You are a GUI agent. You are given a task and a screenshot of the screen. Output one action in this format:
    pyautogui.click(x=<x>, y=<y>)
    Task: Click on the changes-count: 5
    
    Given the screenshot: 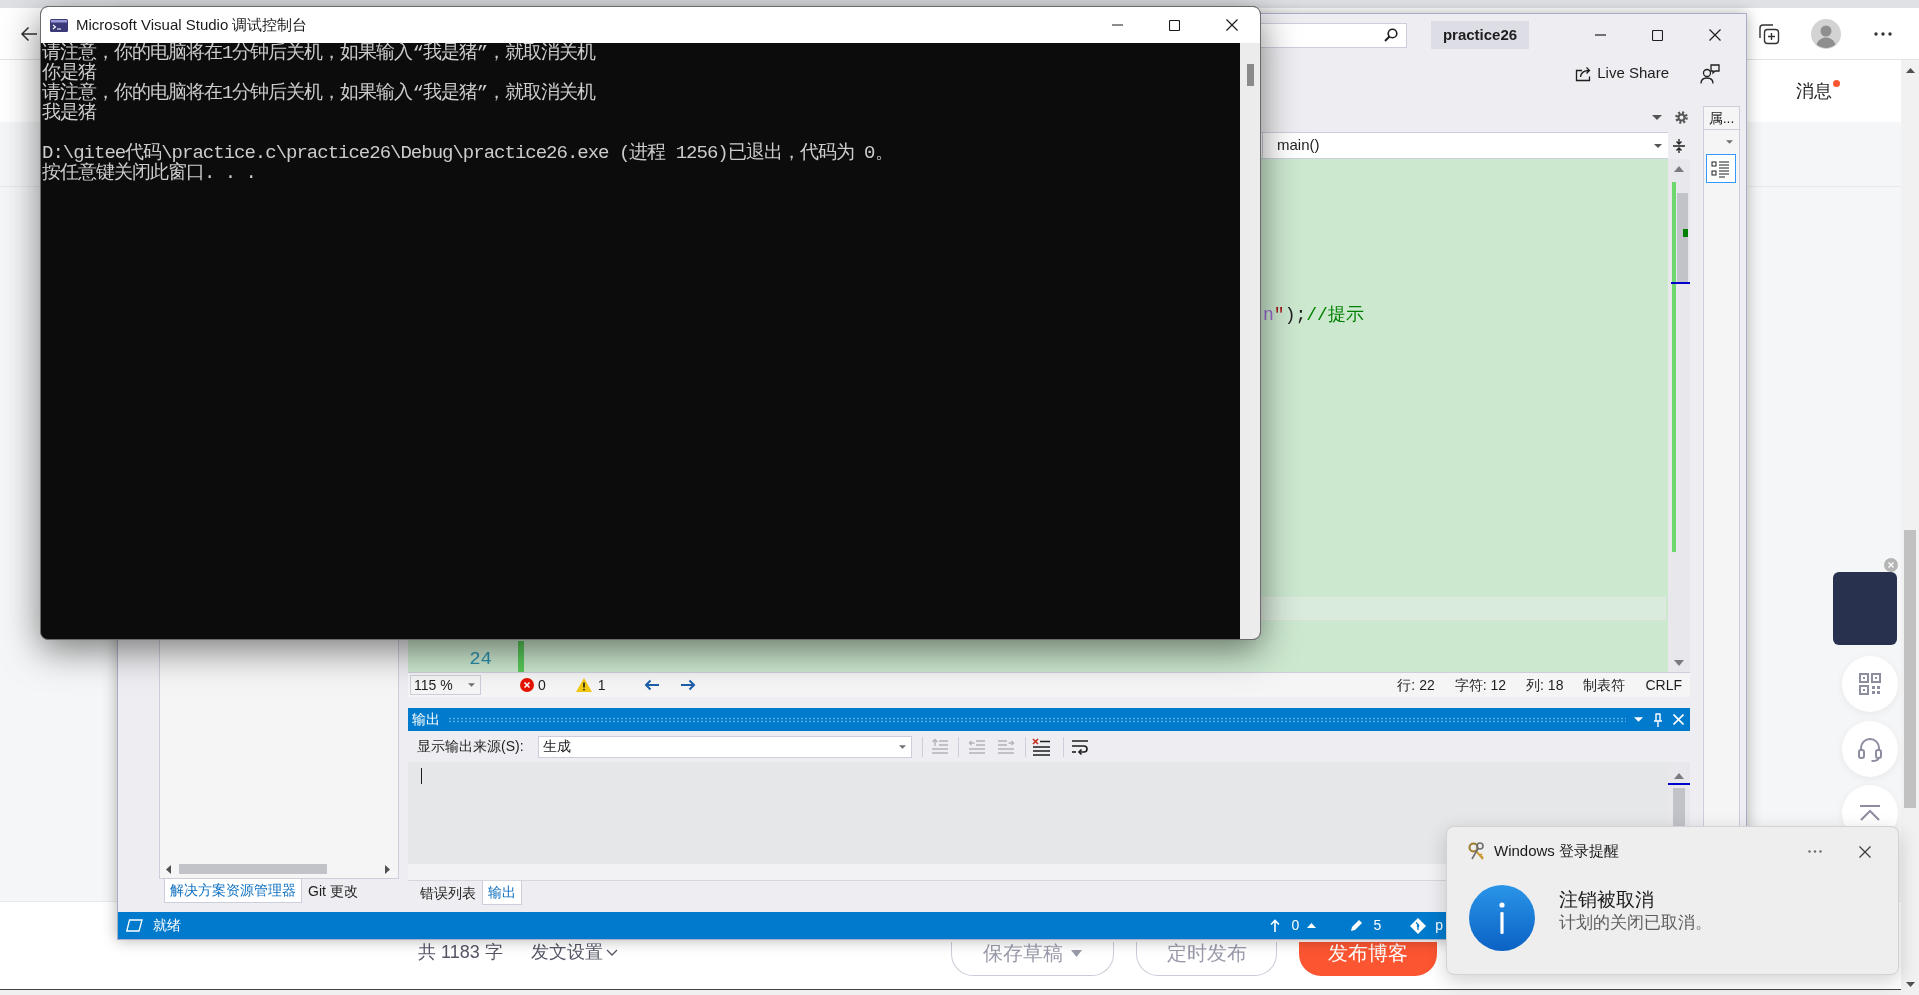 What is the action you would take?
    pyautogui.click(x=1377, y=925)
    